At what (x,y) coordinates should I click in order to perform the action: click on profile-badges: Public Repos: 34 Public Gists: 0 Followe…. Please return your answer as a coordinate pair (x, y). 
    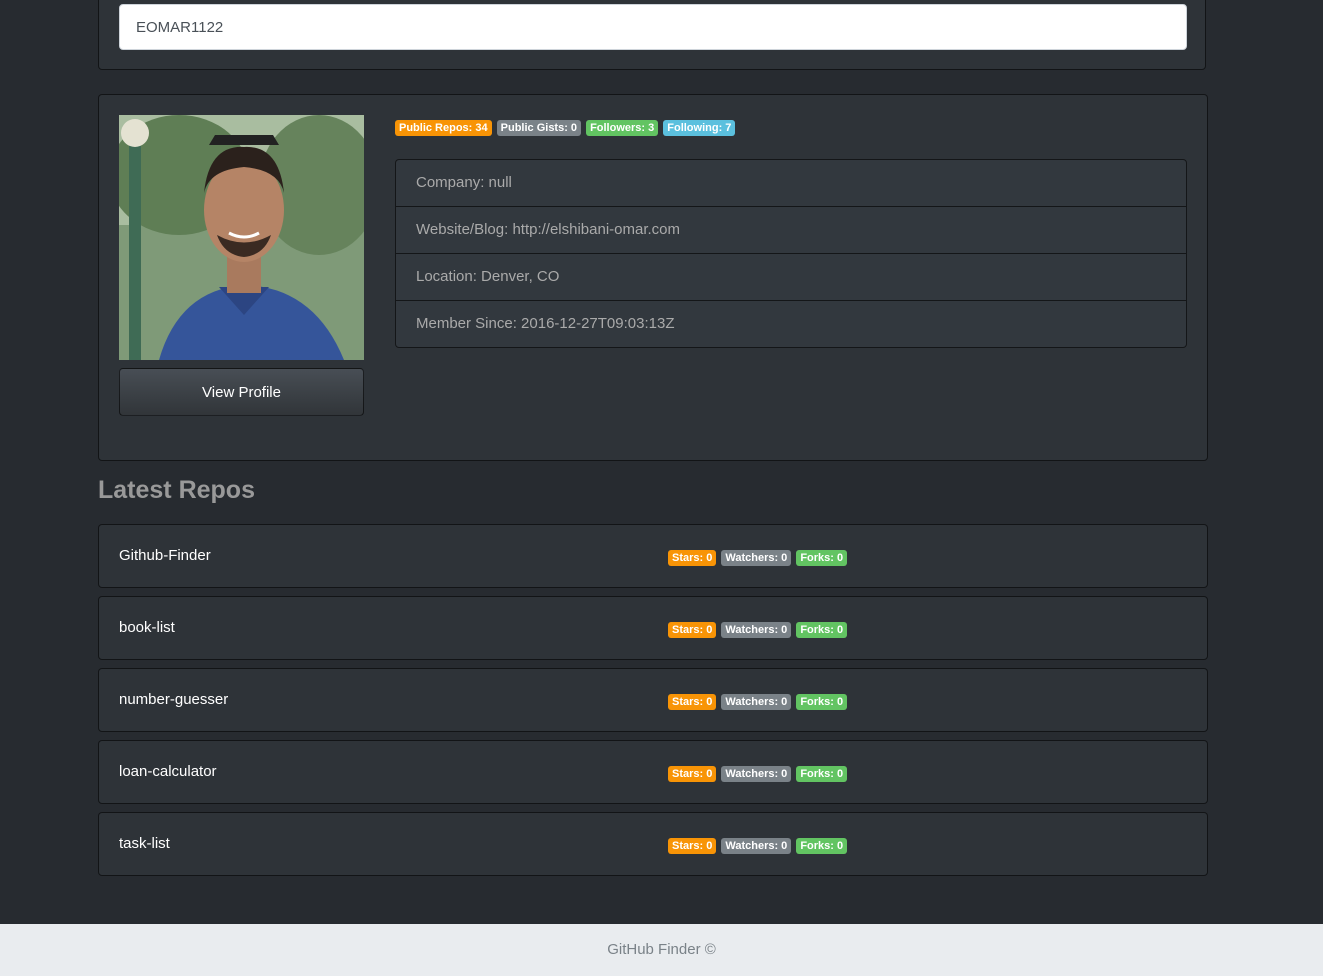
    Looking at the image, I should click on (565, 128).